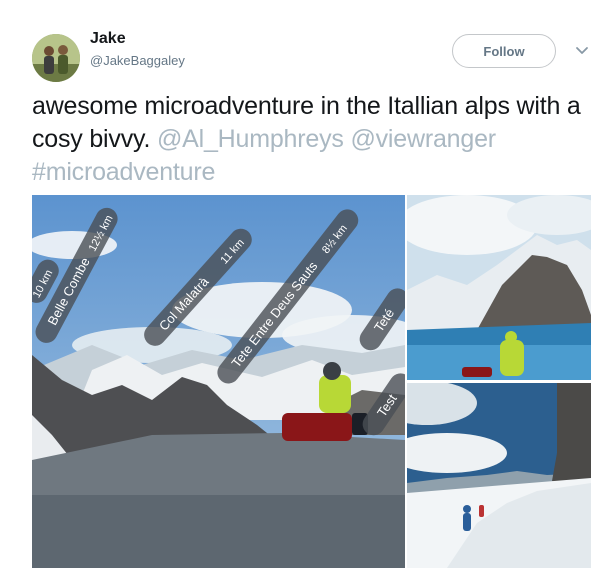 The image size is (615, 584). Describe the element at coordinates (250, 139) in the screenshot. I see `mention-link: @Al_Humphreys` at that location.